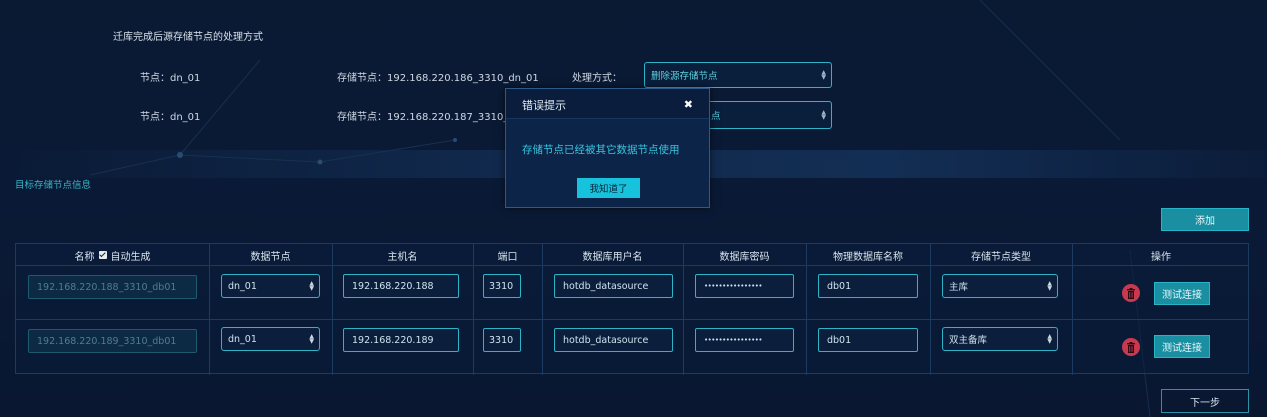 The width and height of the screenshot is (1267, 417). What do you see at coordinates (112, 287) in the screenshot?
I see `name-input: 192.168.220.188_3310_db01` at bounding box center [112, 287].